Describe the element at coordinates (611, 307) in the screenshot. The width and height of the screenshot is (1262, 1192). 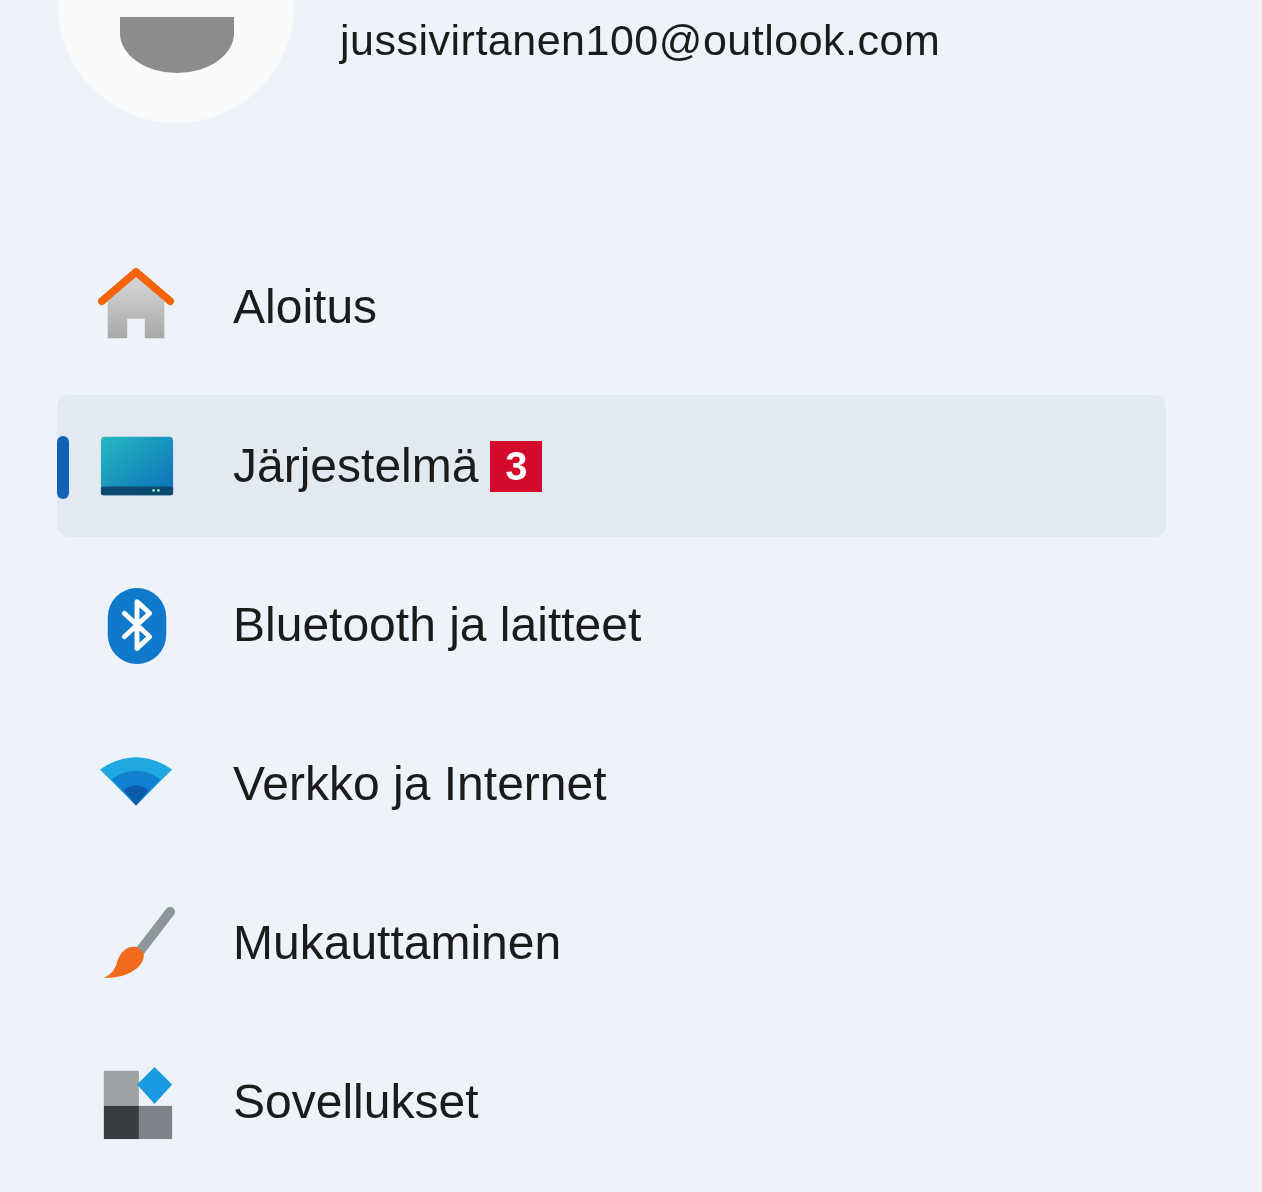
I see `nav-item: Aloitus` at that location.